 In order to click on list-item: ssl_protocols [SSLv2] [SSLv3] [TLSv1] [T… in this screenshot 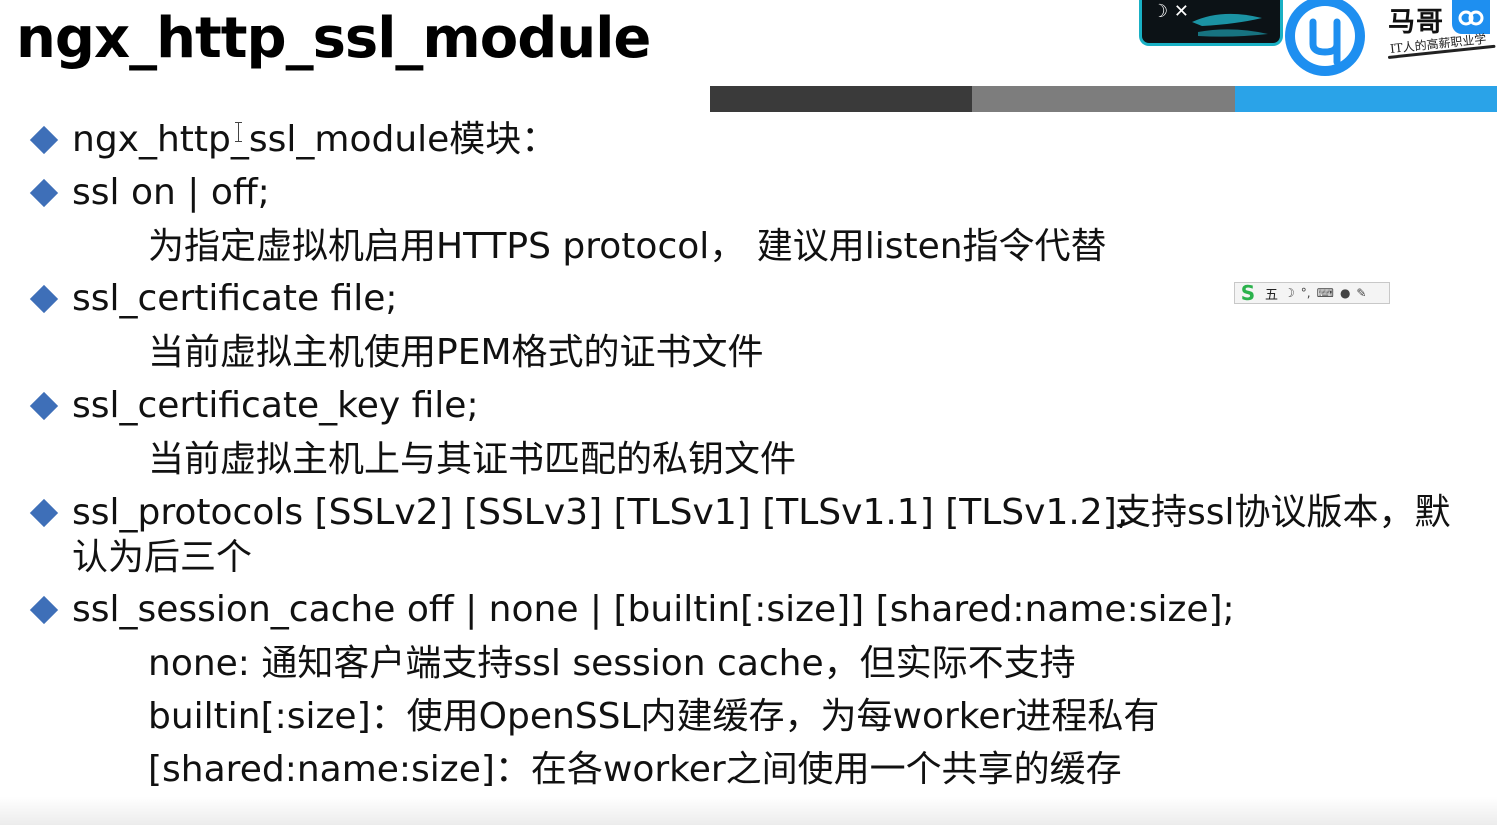, I will do `click(600, 512)`.